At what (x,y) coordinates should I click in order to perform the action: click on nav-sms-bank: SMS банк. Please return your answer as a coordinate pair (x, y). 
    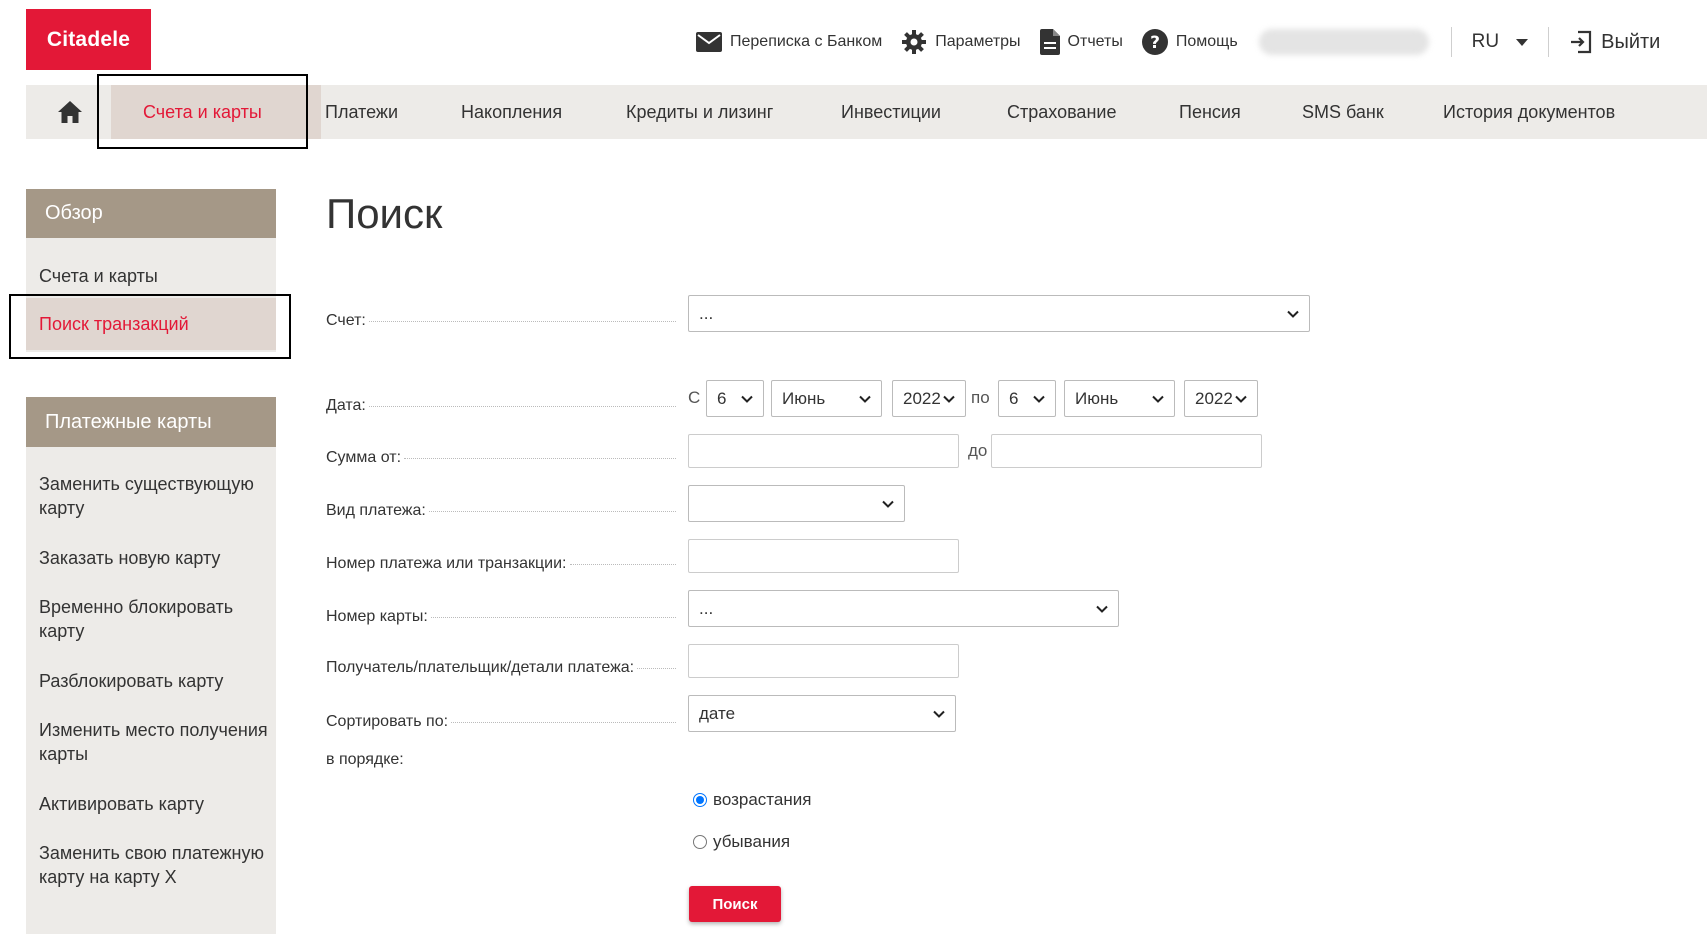
    Looking at the image, I should click on (1343, 112).